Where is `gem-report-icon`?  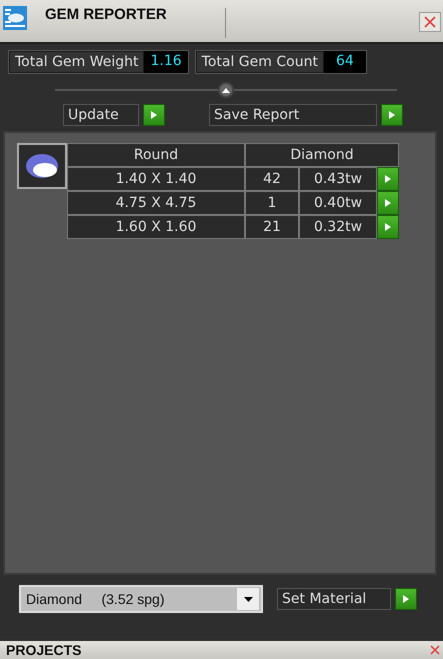 gem-report-icon is located at coordinates (15, 18).